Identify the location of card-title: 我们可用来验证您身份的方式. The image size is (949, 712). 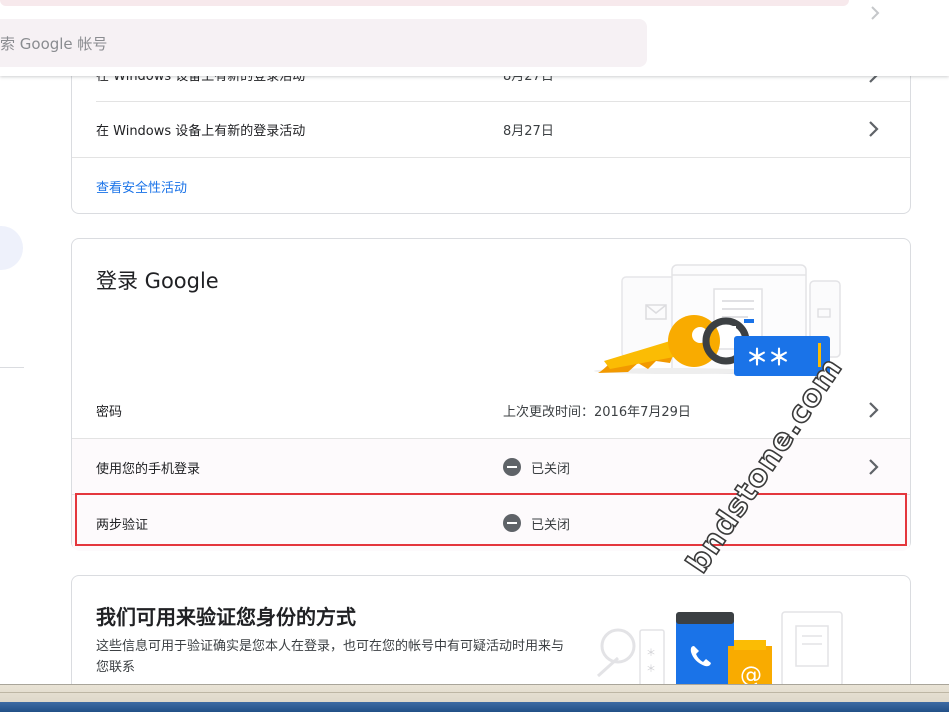
(226, 617).